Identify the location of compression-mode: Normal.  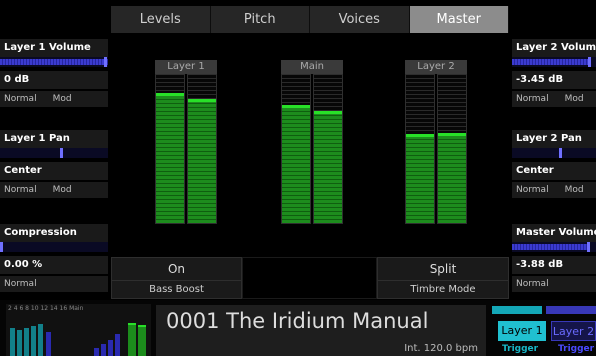
(54, 284).